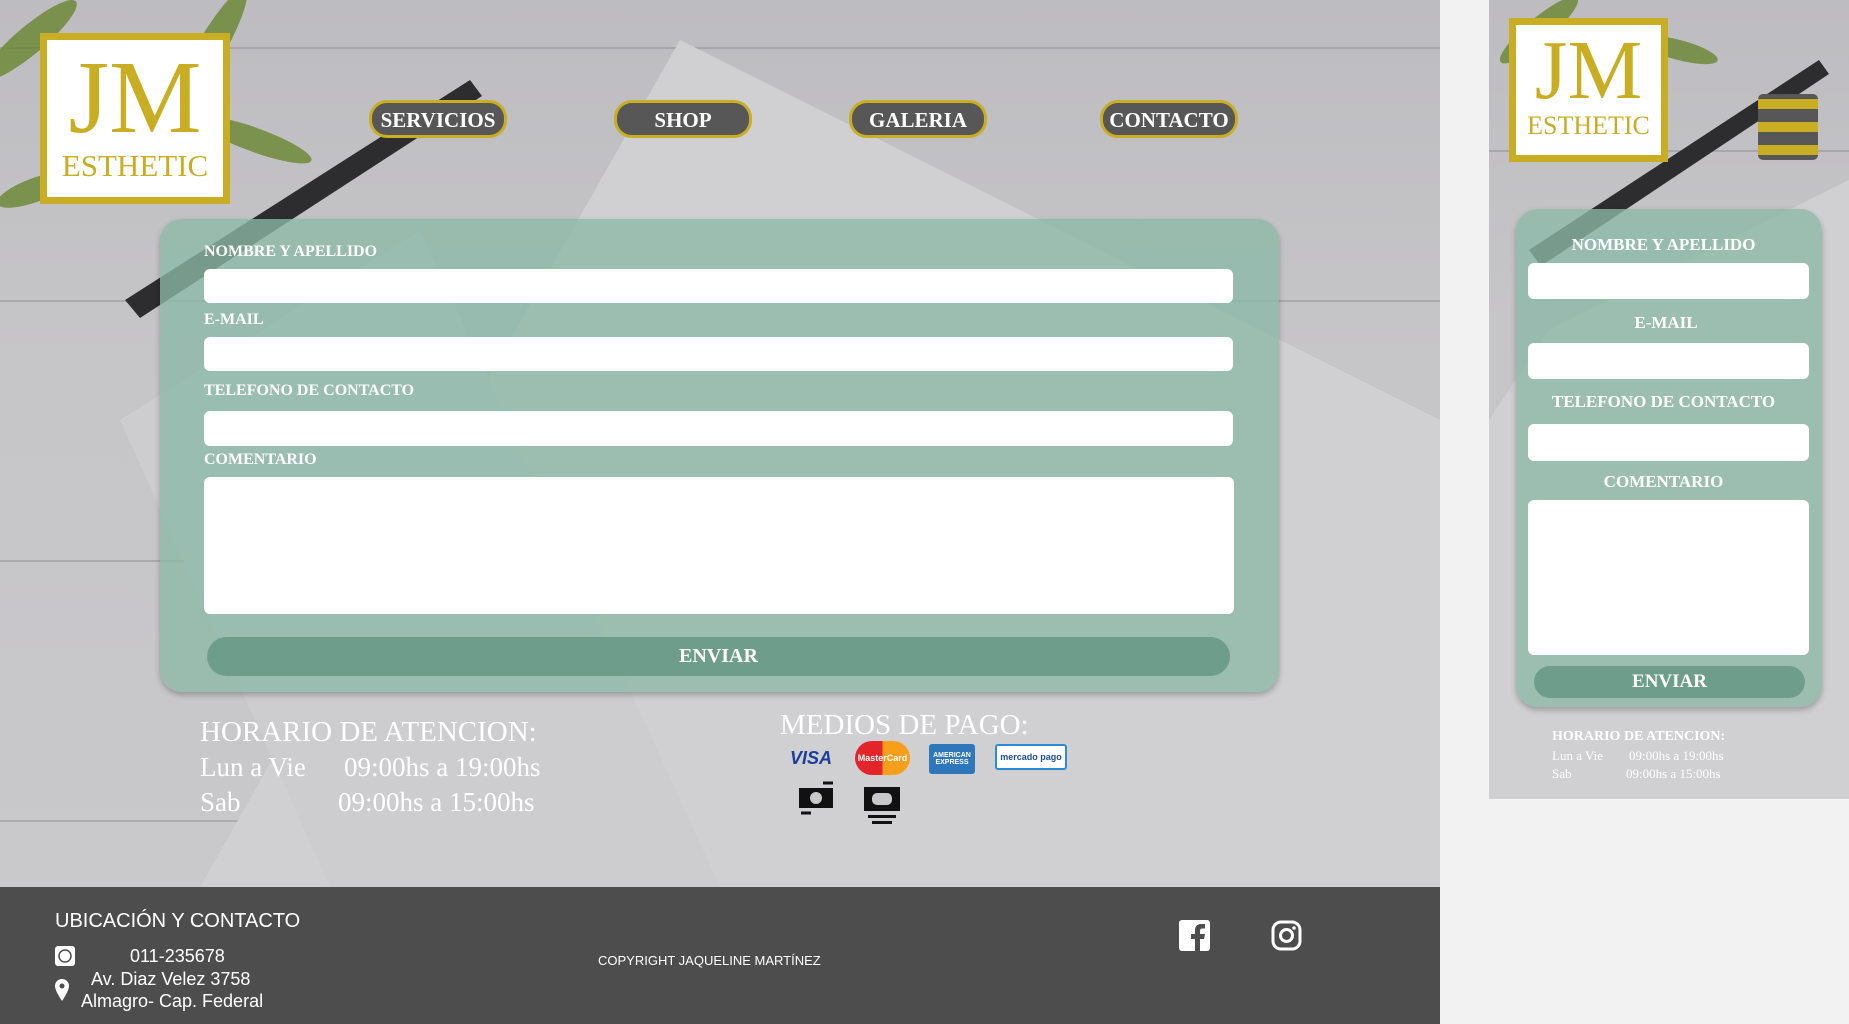 The image size is (1849, 1024). What do you see at coordinates (291, 251) in the screenshot?
I see `name-label: NOMBRE Y APELLIDO` at bounding box center [291, 251].